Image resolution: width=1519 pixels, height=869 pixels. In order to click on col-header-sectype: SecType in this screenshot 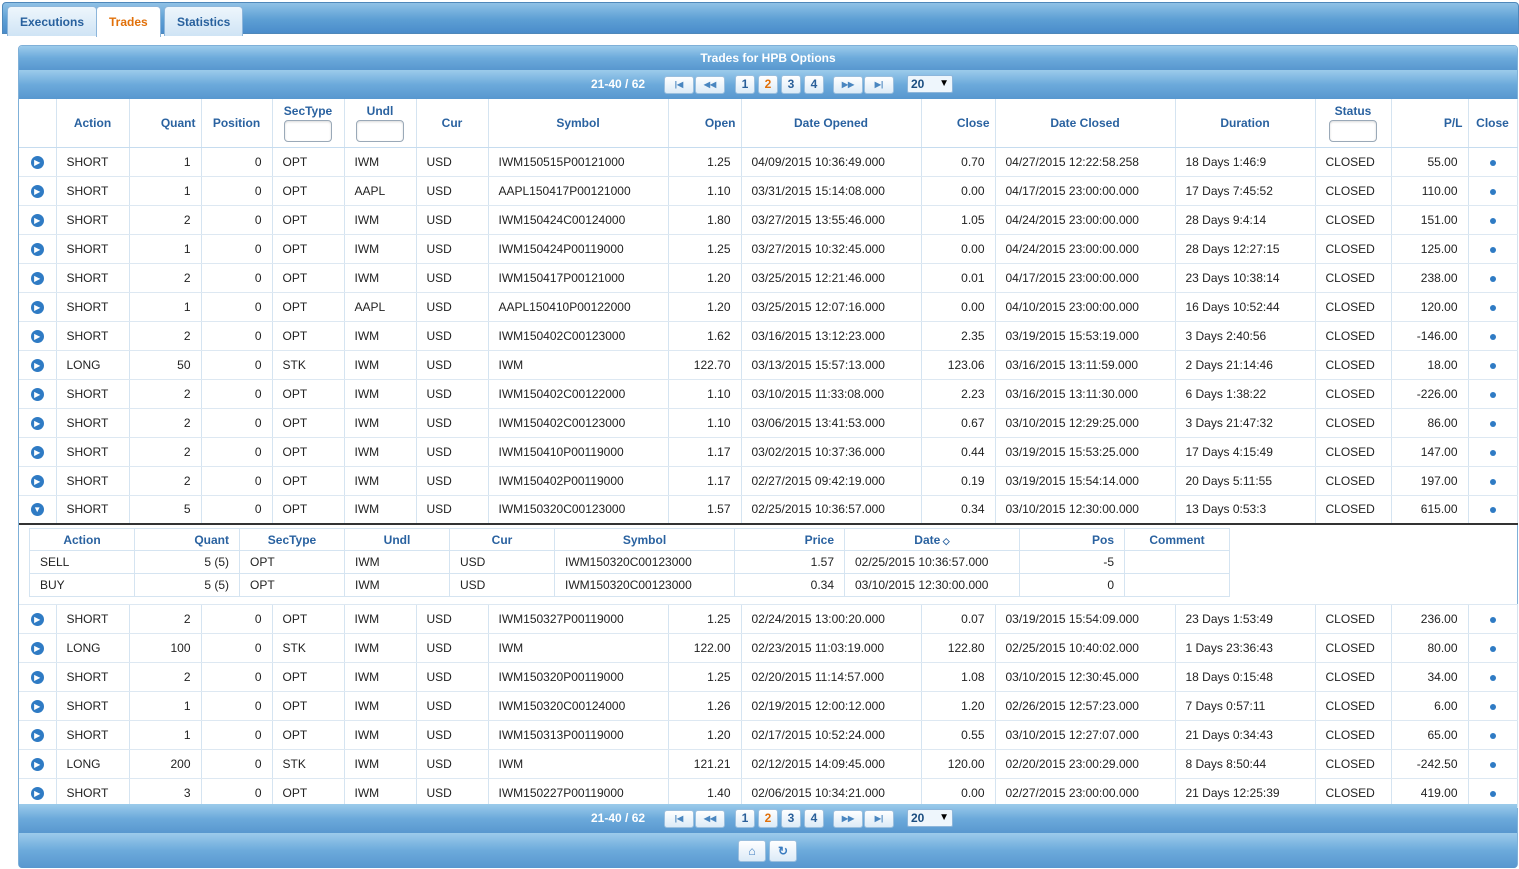, I will do `click(308, 123)`.